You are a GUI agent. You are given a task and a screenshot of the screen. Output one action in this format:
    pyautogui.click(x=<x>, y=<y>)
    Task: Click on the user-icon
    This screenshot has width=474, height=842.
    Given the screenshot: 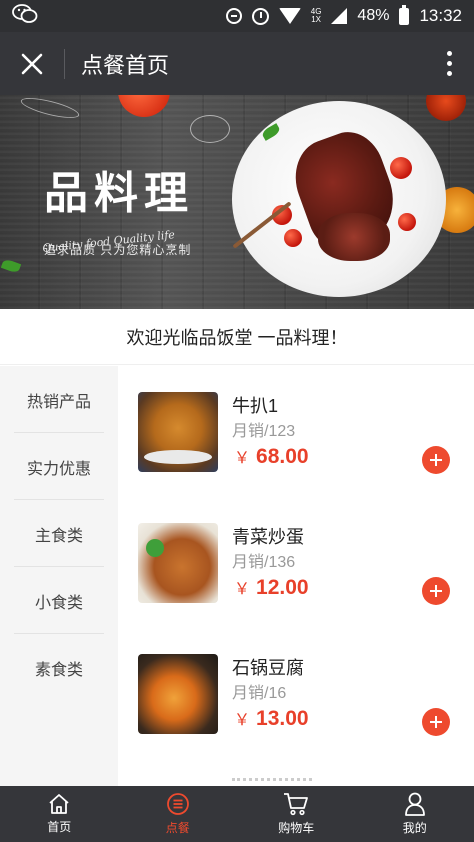 What is the action you would take?
    pyautogui.click(x=414, y=804)
    